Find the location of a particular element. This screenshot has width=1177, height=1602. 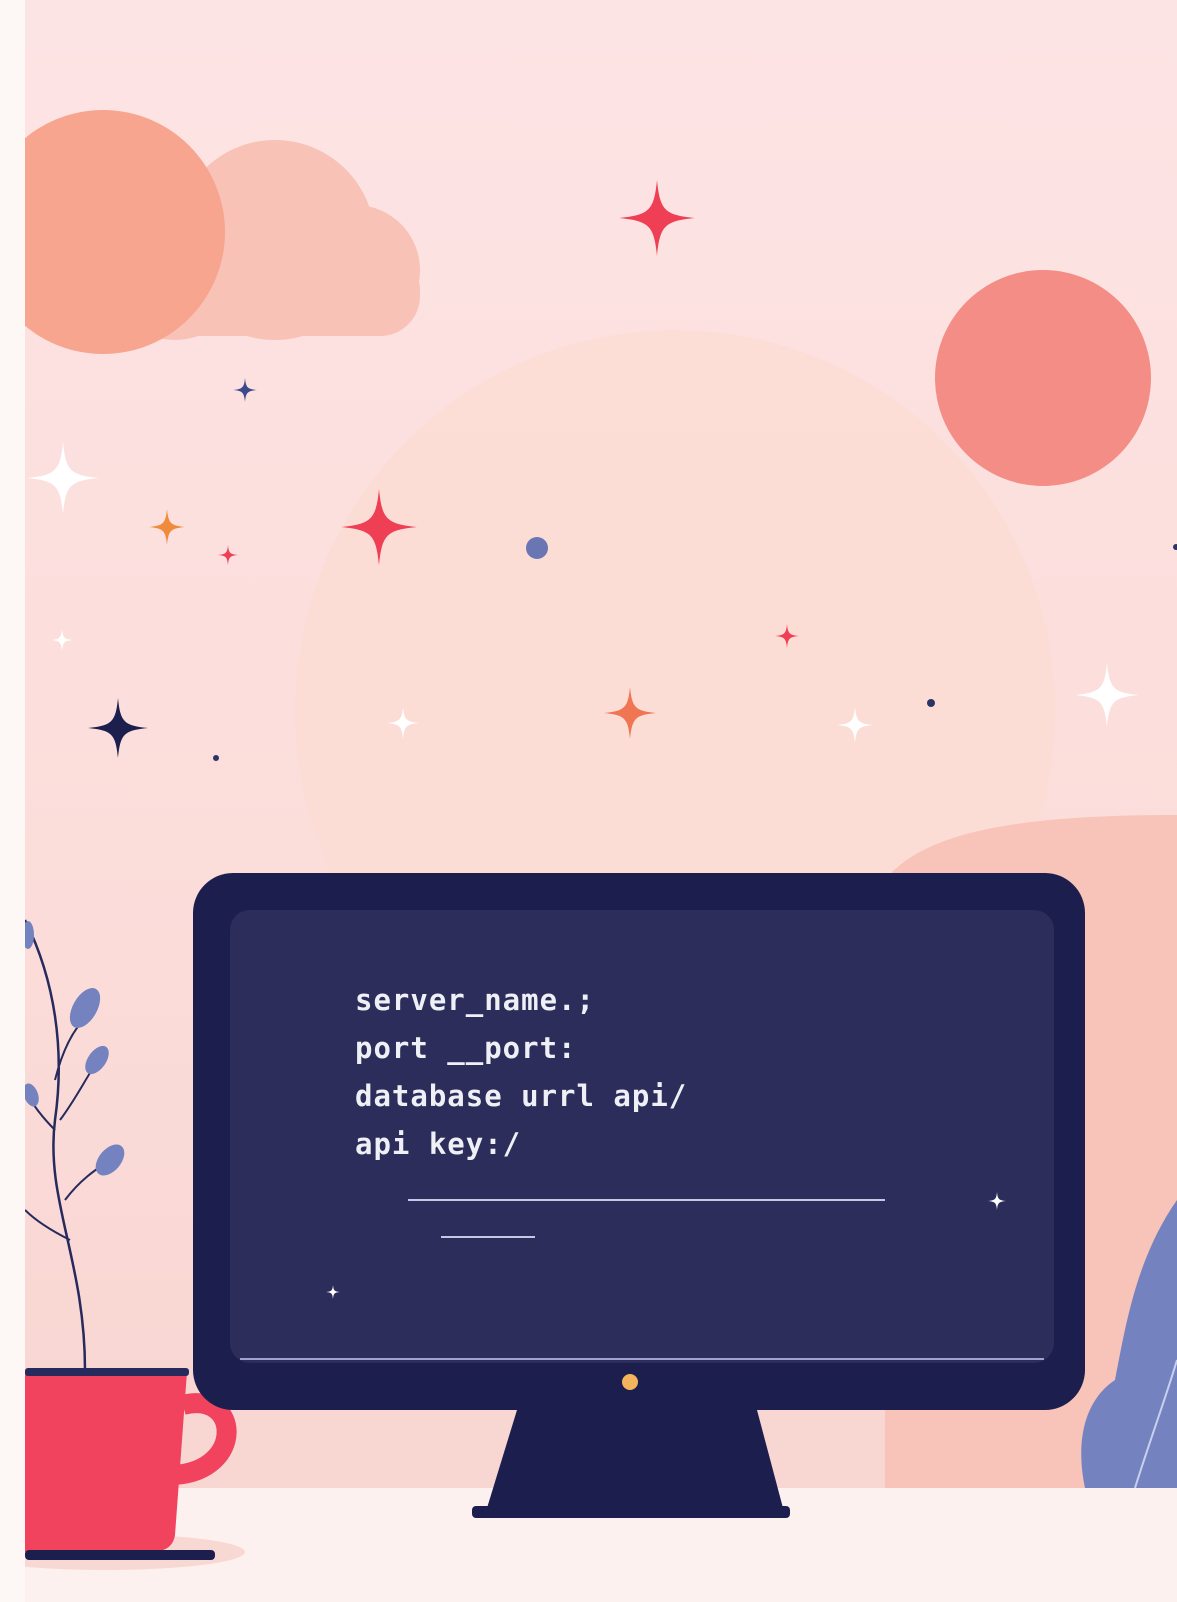

monitor-base is located at coordinates (631, 1512).